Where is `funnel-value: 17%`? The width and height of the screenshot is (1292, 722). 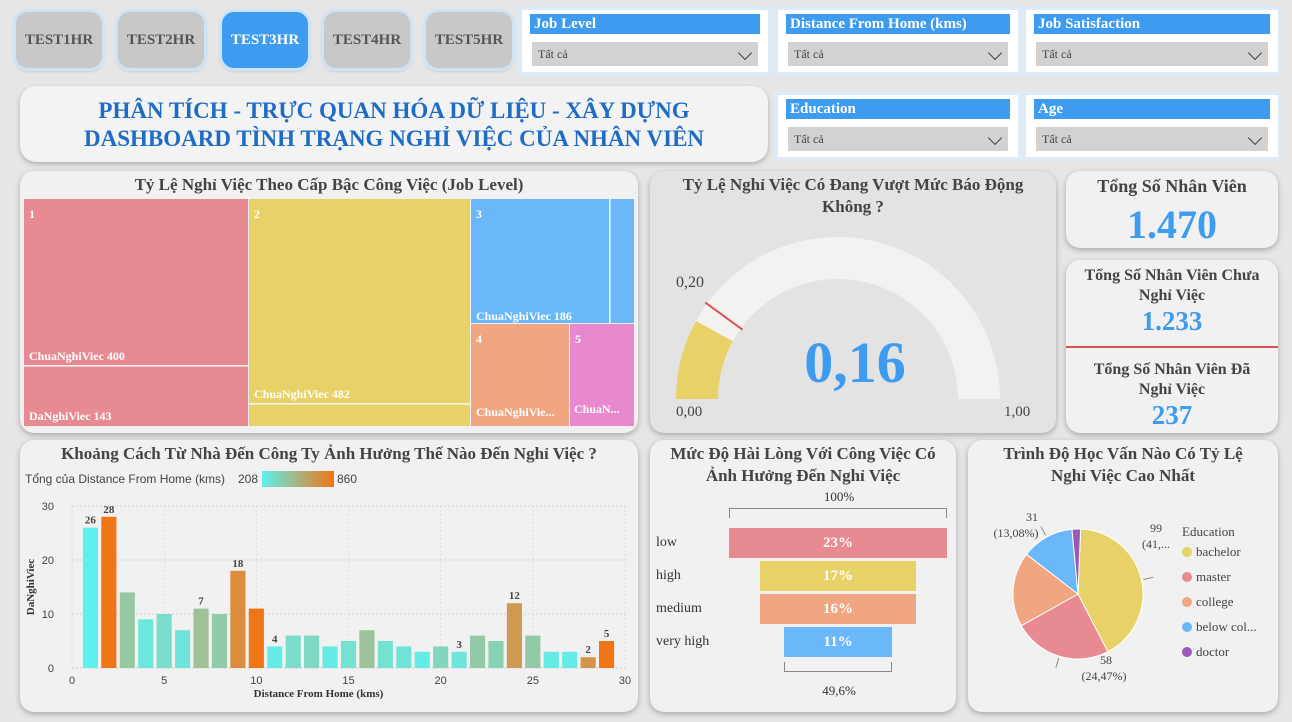 funnel-value: 17% is located at coordinates (837, 576).